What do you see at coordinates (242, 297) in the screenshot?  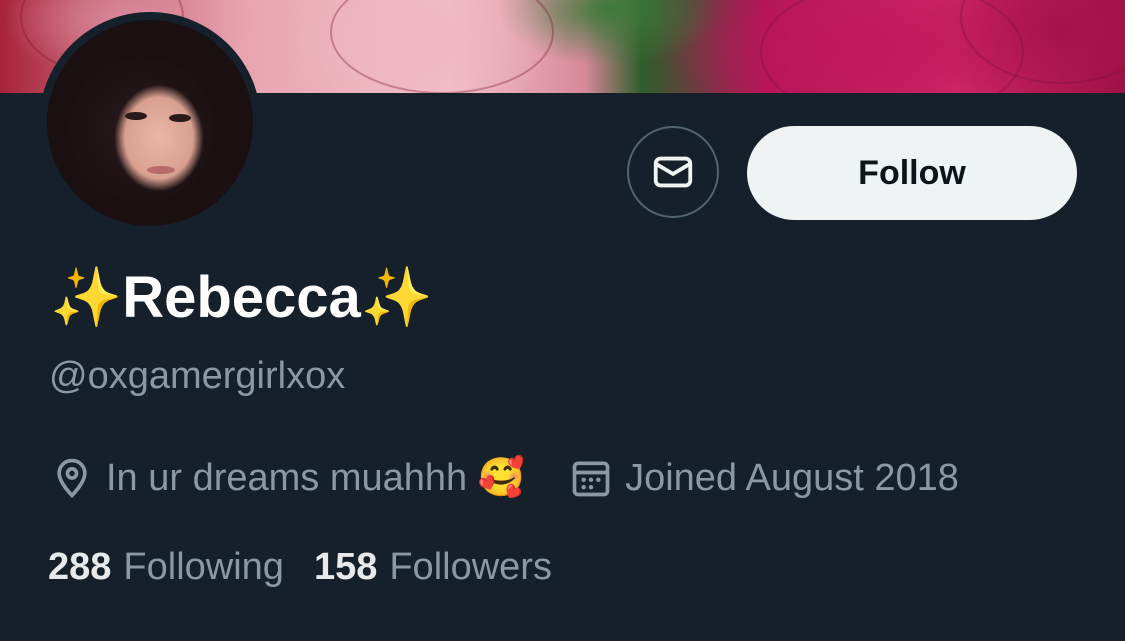 I see `display-name: ✨Rebecca✨` at bounding box center [242, 297].